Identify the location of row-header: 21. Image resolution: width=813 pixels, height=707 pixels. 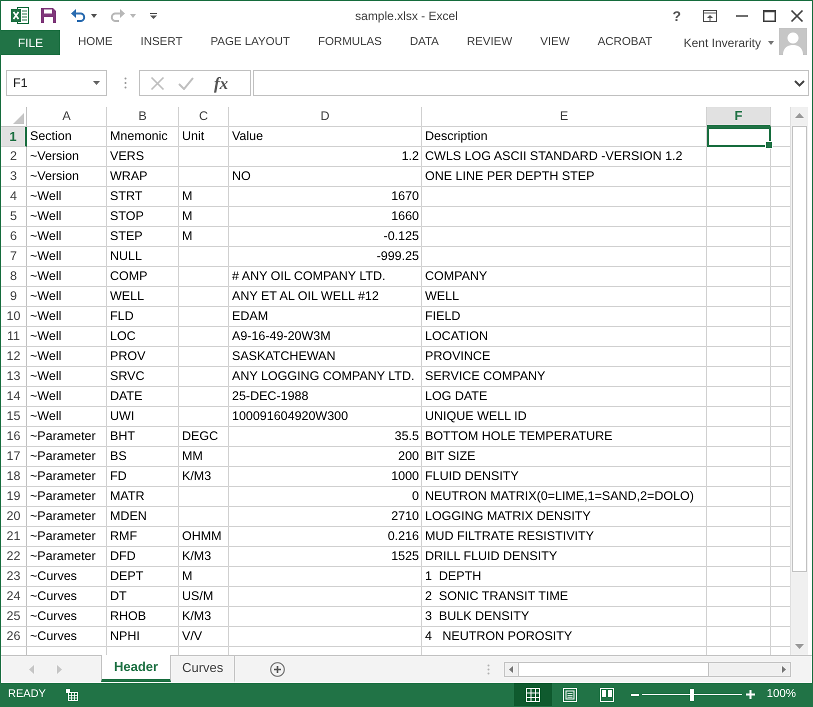
(14, 537).